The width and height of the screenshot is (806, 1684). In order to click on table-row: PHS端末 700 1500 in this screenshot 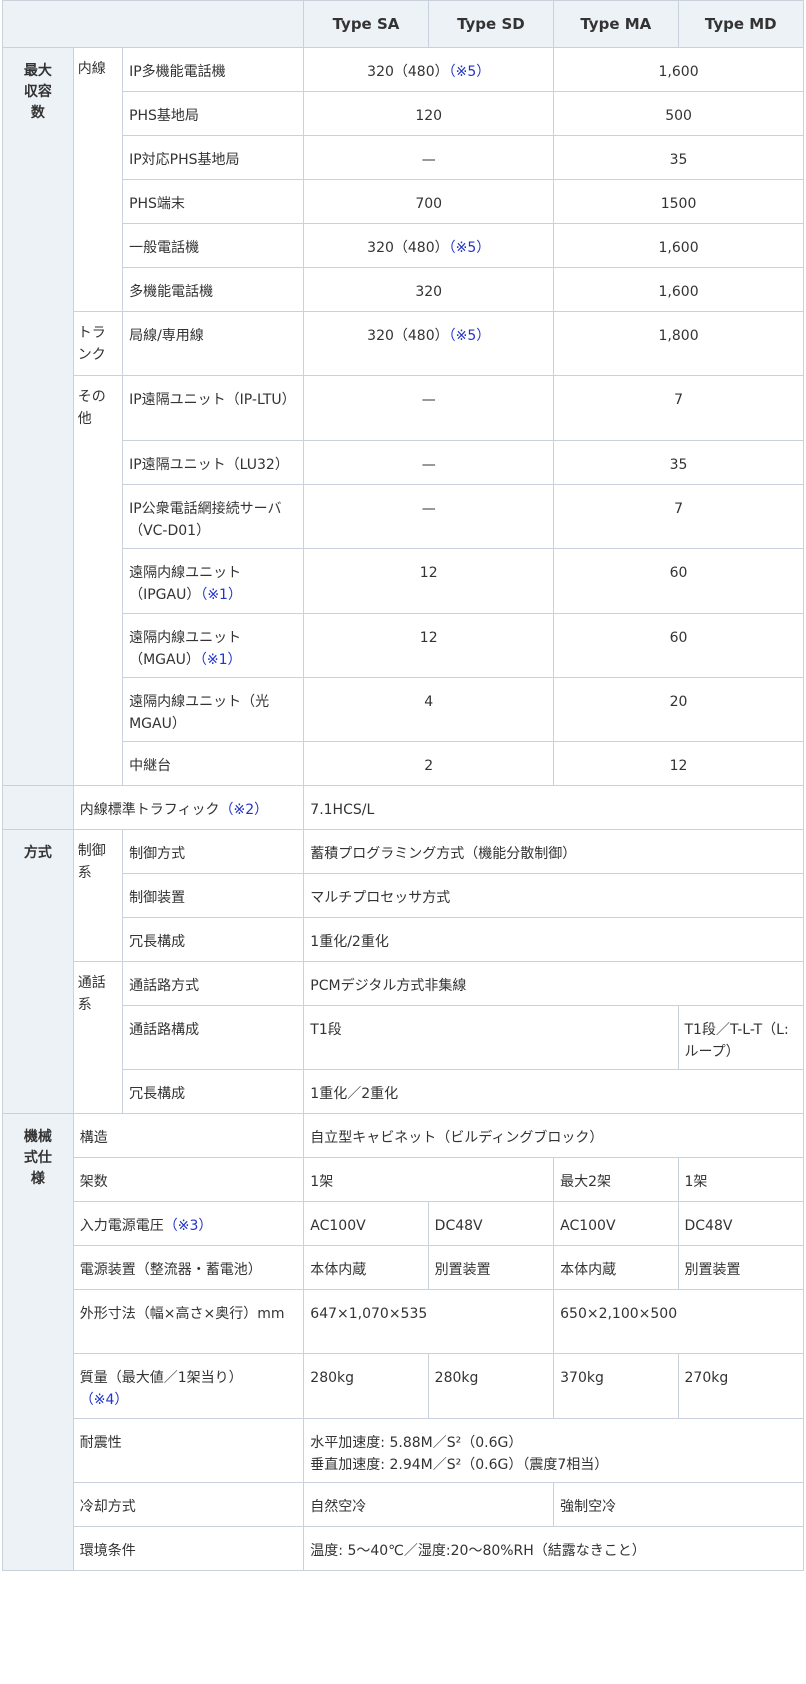, I will do `click(403, 201)`.